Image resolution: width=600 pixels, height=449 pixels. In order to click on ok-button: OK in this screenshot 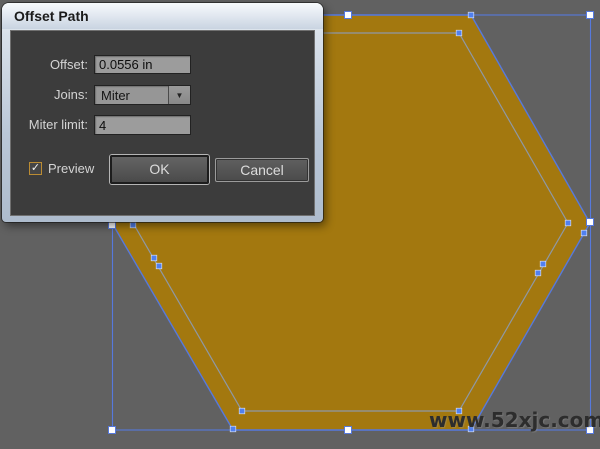, I will do `click(159, 169)`.